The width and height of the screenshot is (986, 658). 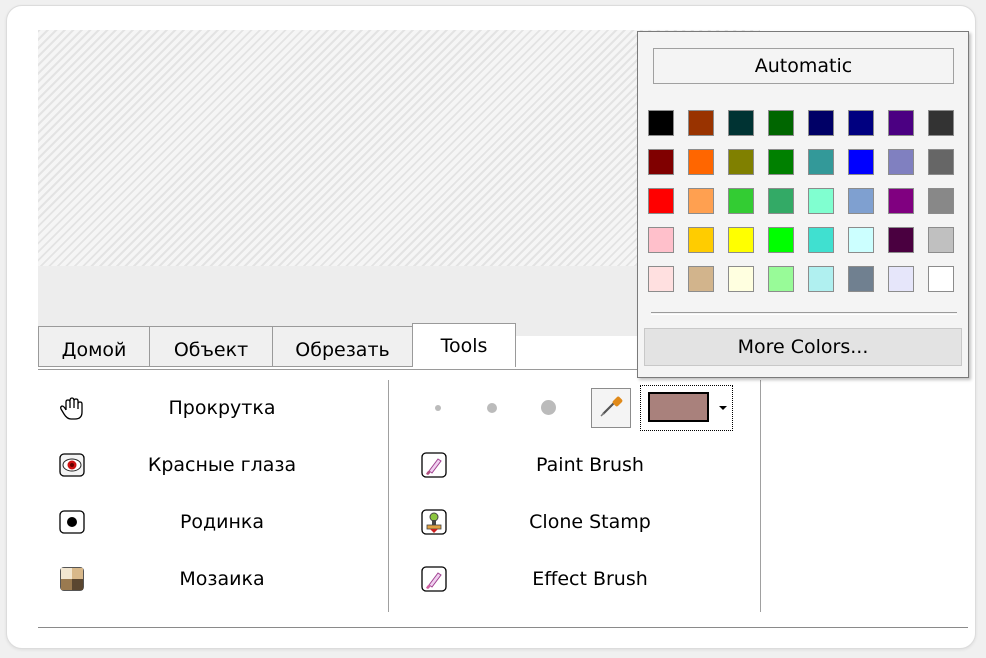 I want to click on tool-scroll: Прокрутка, so click(x=218, y=408).